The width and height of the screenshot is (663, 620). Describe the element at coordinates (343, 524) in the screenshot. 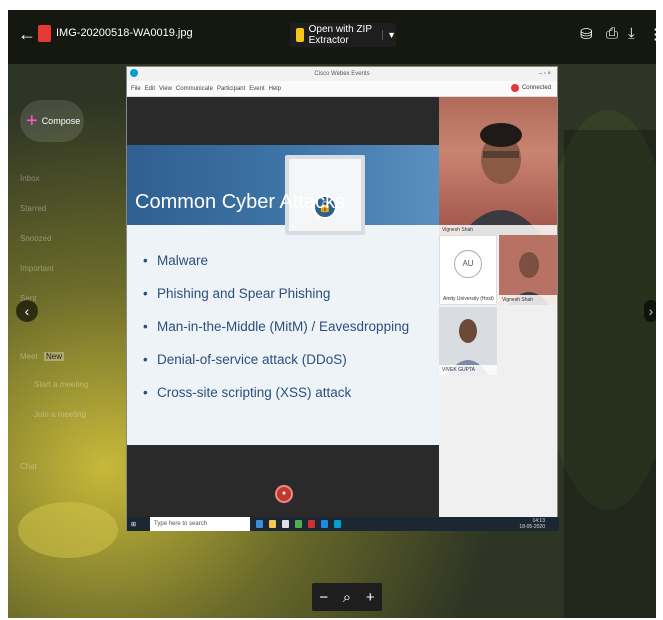

I see `windows-taskbar: ⊞ Type here to search 14:13 18-05-2020` at that location.